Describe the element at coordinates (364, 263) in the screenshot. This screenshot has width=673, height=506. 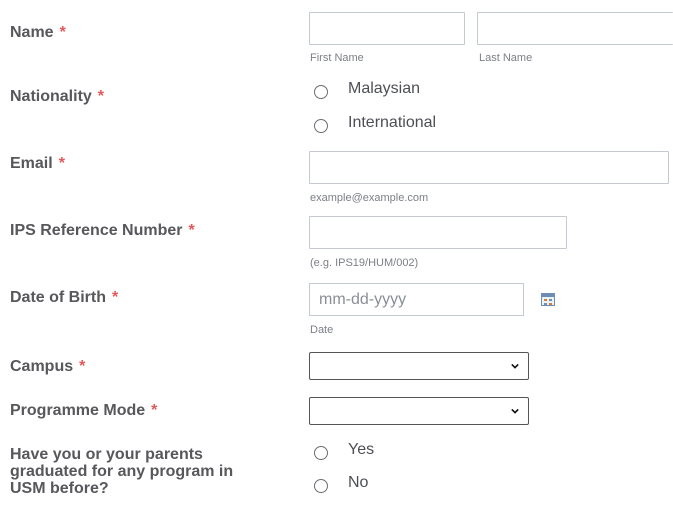
I see `ips-sublabel: (e.g. IPS19/HUM/002)` at that location.